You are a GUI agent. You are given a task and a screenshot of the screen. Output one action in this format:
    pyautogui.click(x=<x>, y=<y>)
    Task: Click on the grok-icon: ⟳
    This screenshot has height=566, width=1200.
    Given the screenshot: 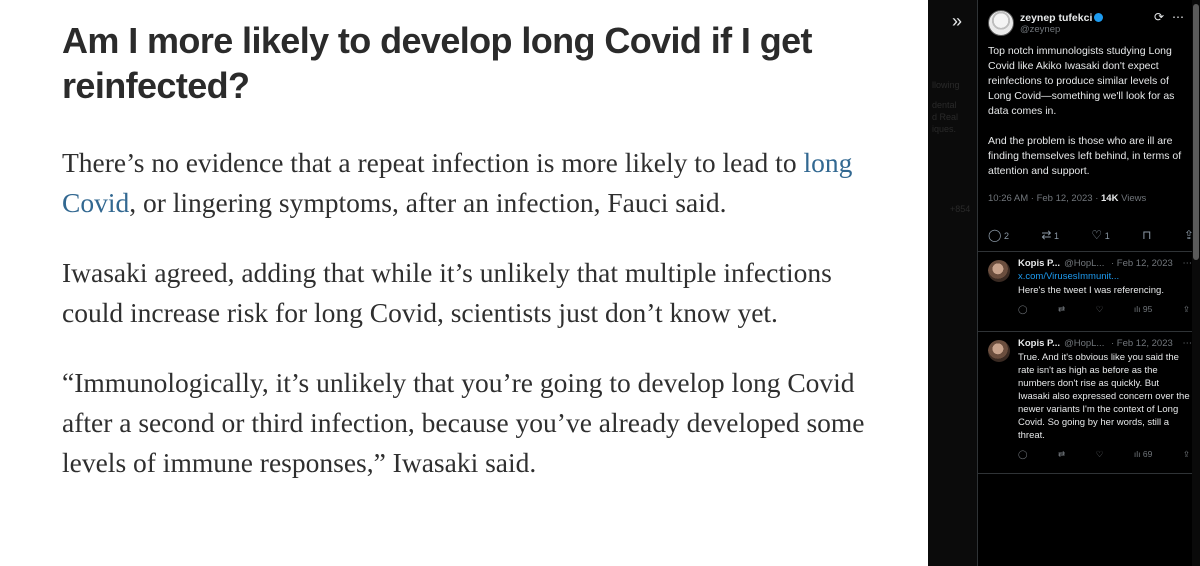 What is the action you would take?
    pyautogui.click(x=1163, y=17)
    